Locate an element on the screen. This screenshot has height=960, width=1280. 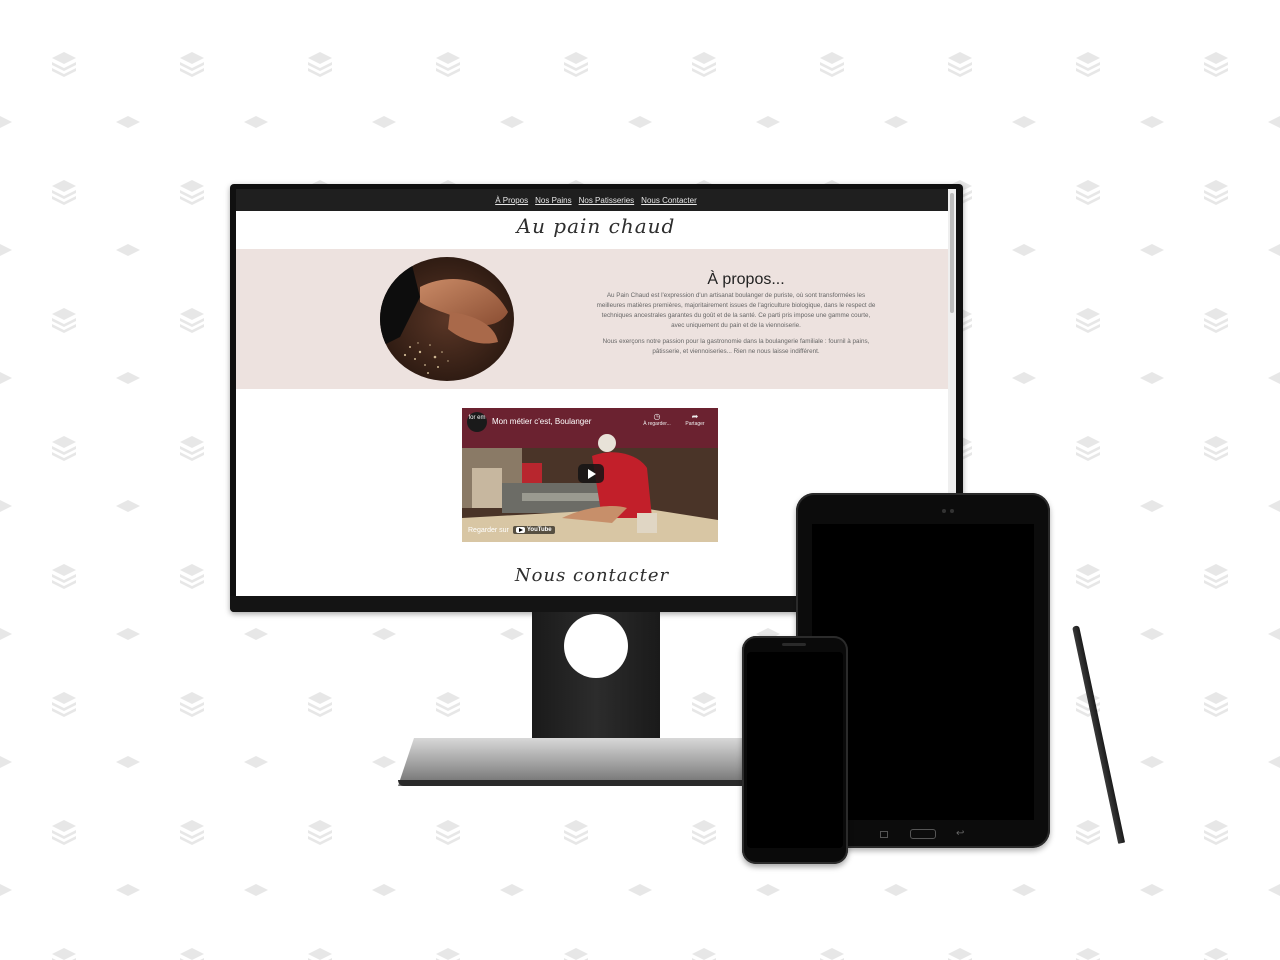
clock-icon: ◷ is located at coordinates (657, 416).